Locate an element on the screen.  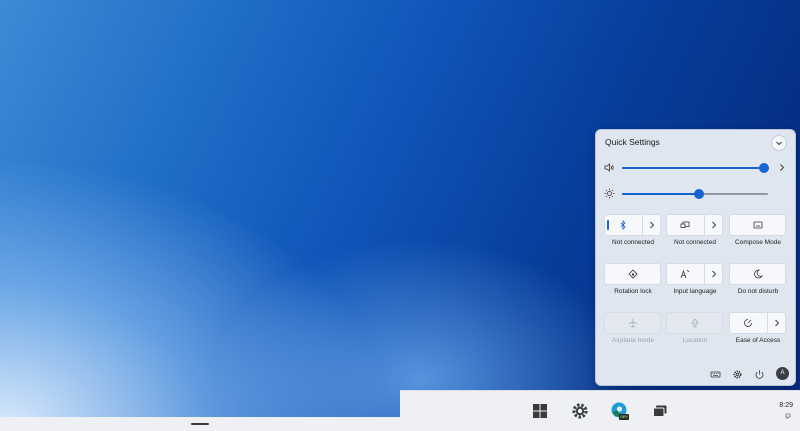
brightness-slider-row is located at coordinates (696, 194).